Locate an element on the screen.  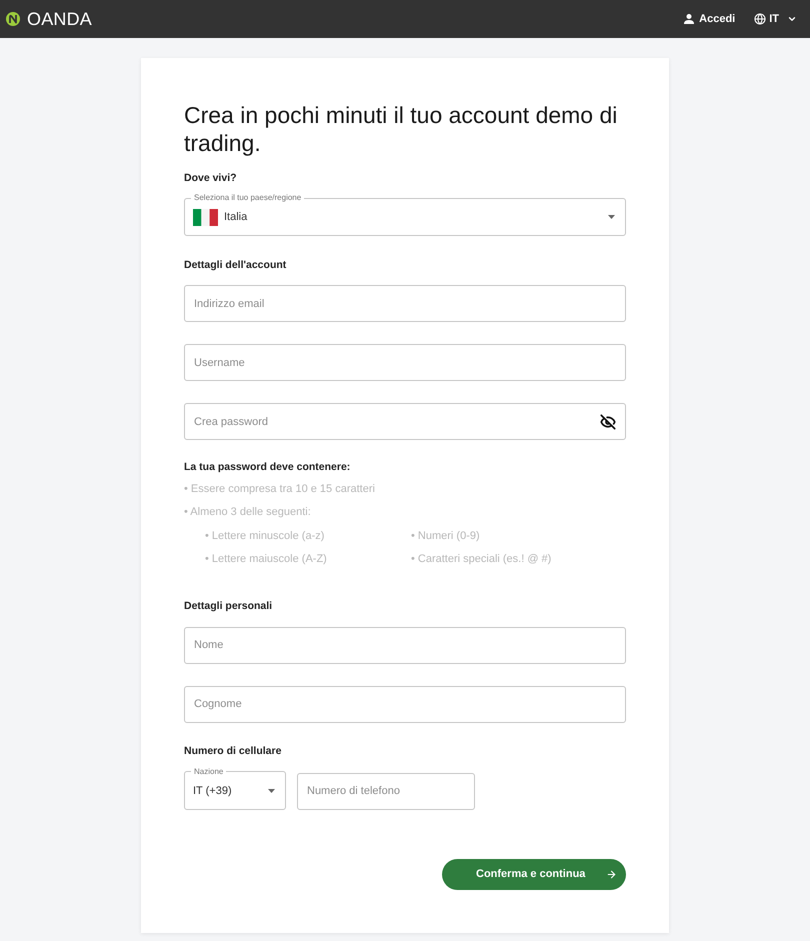
input-field: Nome is located at coordinates (405, 645).